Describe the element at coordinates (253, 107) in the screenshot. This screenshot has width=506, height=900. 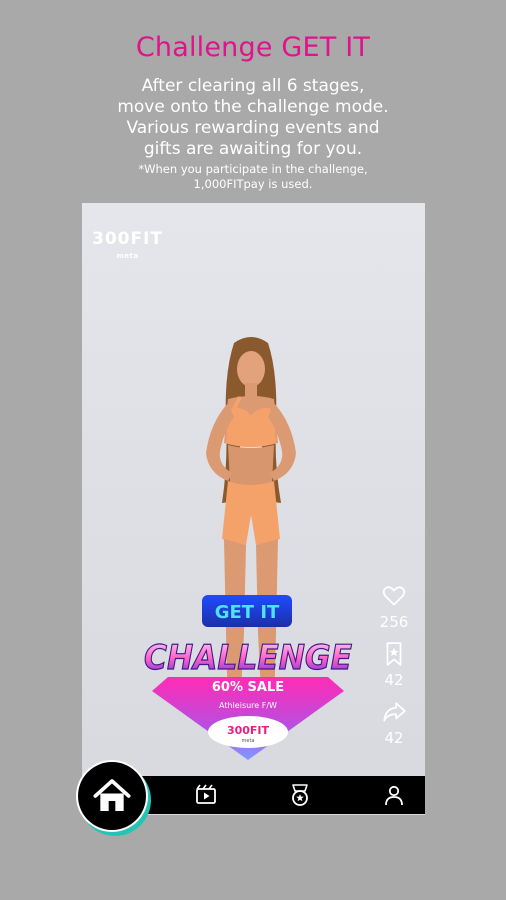
I see `promo-description-line: move onto the challenge mode.` at that location.